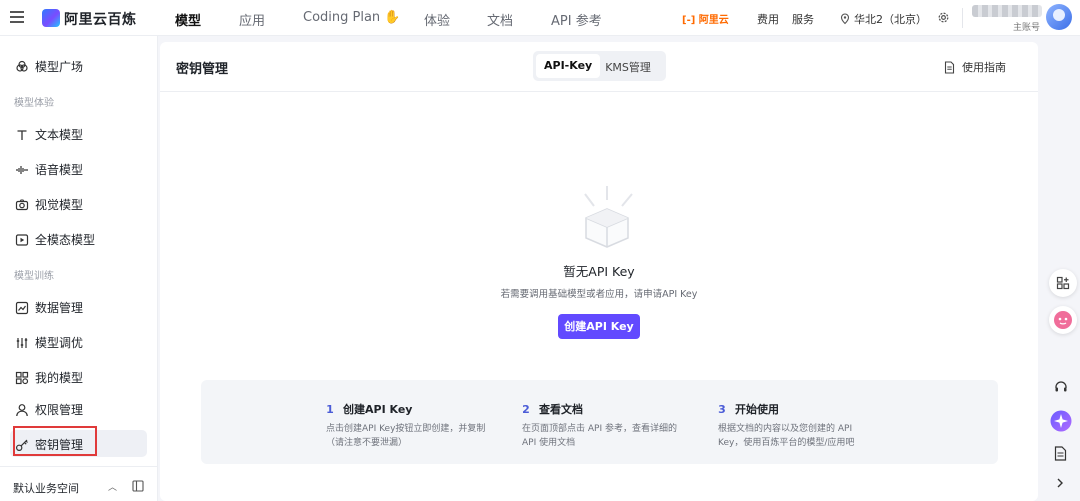  Describe the element at coordinates (1027, 28) in the screenshot. I see `account-type: 主账号` at that location.